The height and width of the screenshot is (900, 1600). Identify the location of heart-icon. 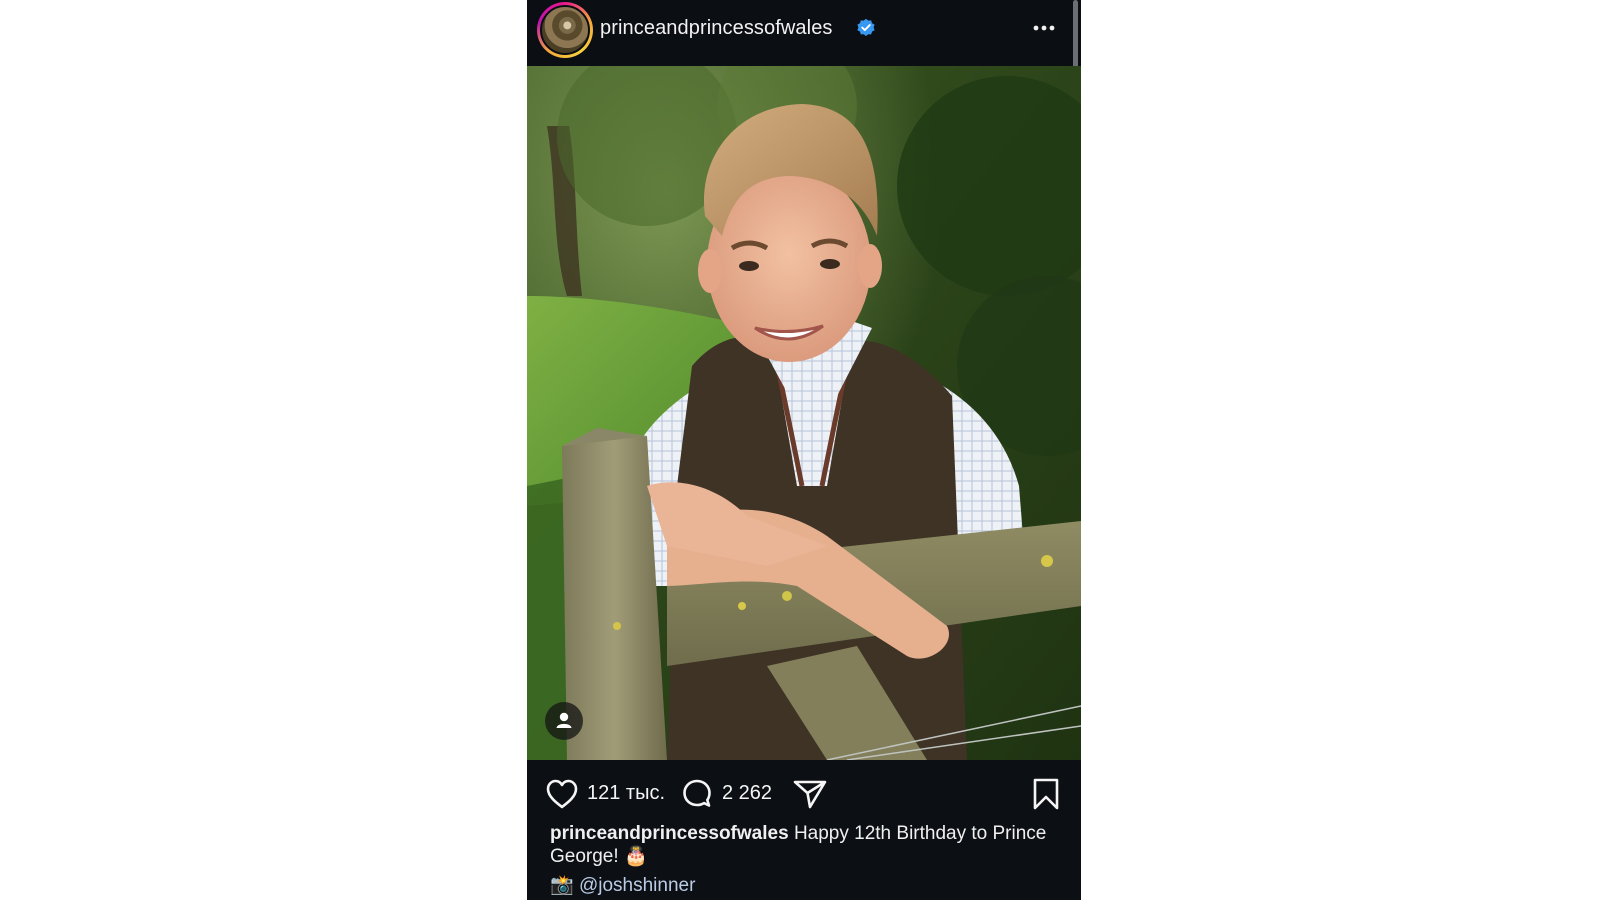
(562, 794).